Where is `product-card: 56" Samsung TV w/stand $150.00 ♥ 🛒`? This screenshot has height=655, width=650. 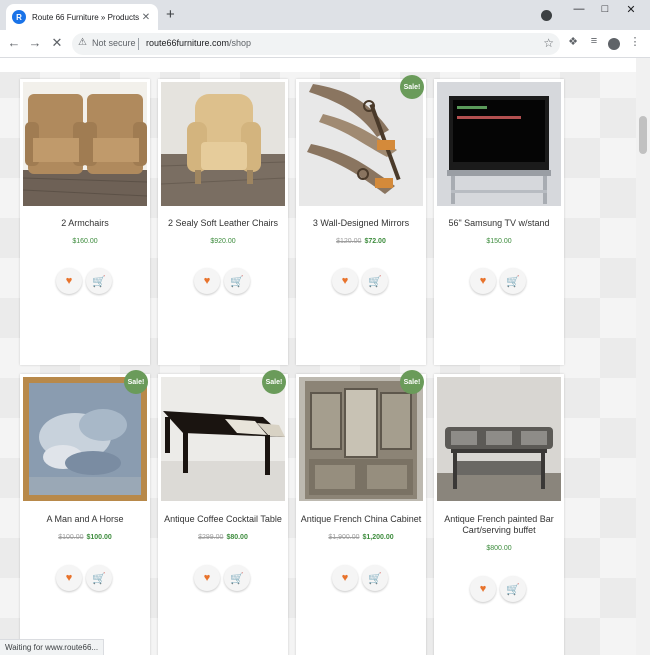
product-card: 56" Samsung TV w/stand $150.00 ♥ 🛒 is located at coordinates (499, 222).